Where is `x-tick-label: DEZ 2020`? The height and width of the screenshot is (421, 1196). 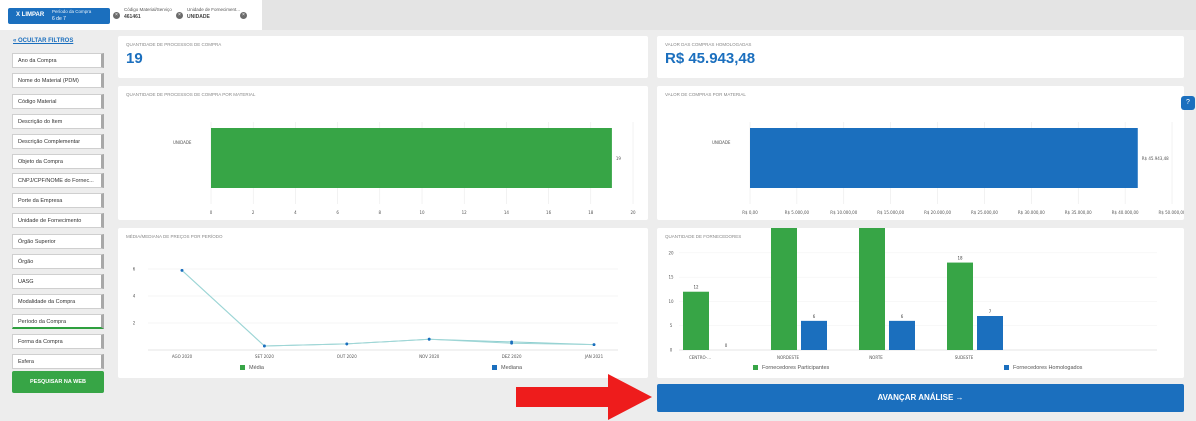
x-tick-label: DEZ 2020 is located at coordinates (512, 356).